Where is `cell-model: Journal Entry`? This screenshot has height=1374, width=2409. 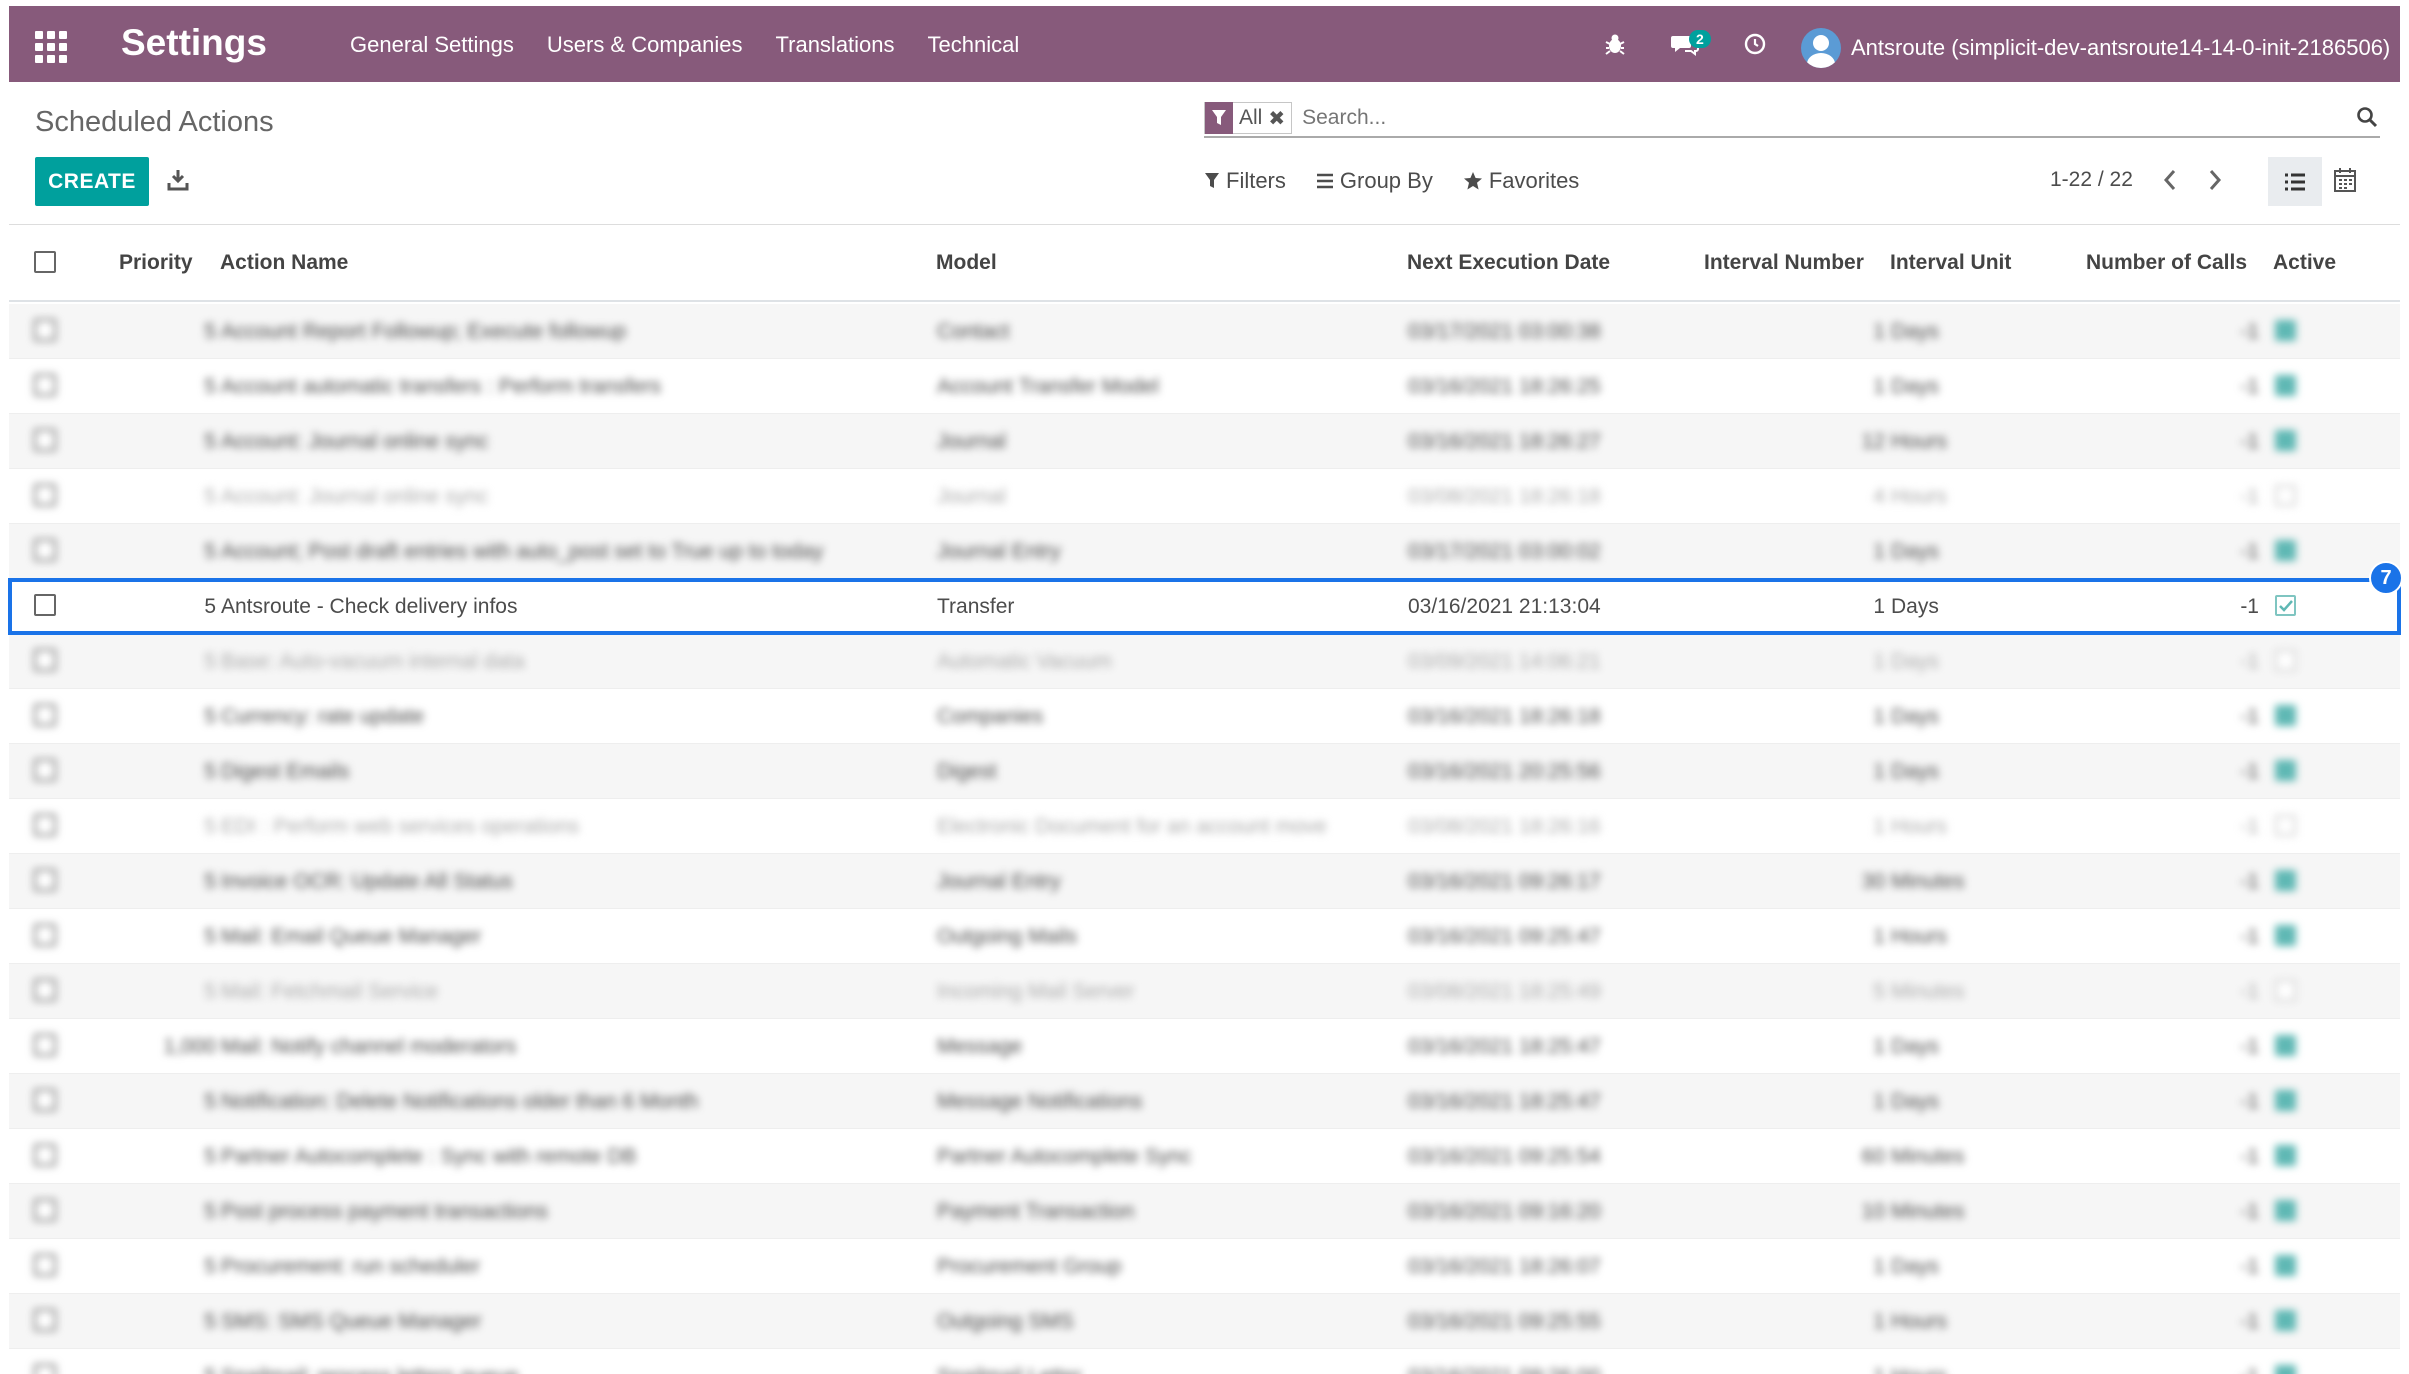
cell-model: Journal Entry is located at coordinates (999, 551).